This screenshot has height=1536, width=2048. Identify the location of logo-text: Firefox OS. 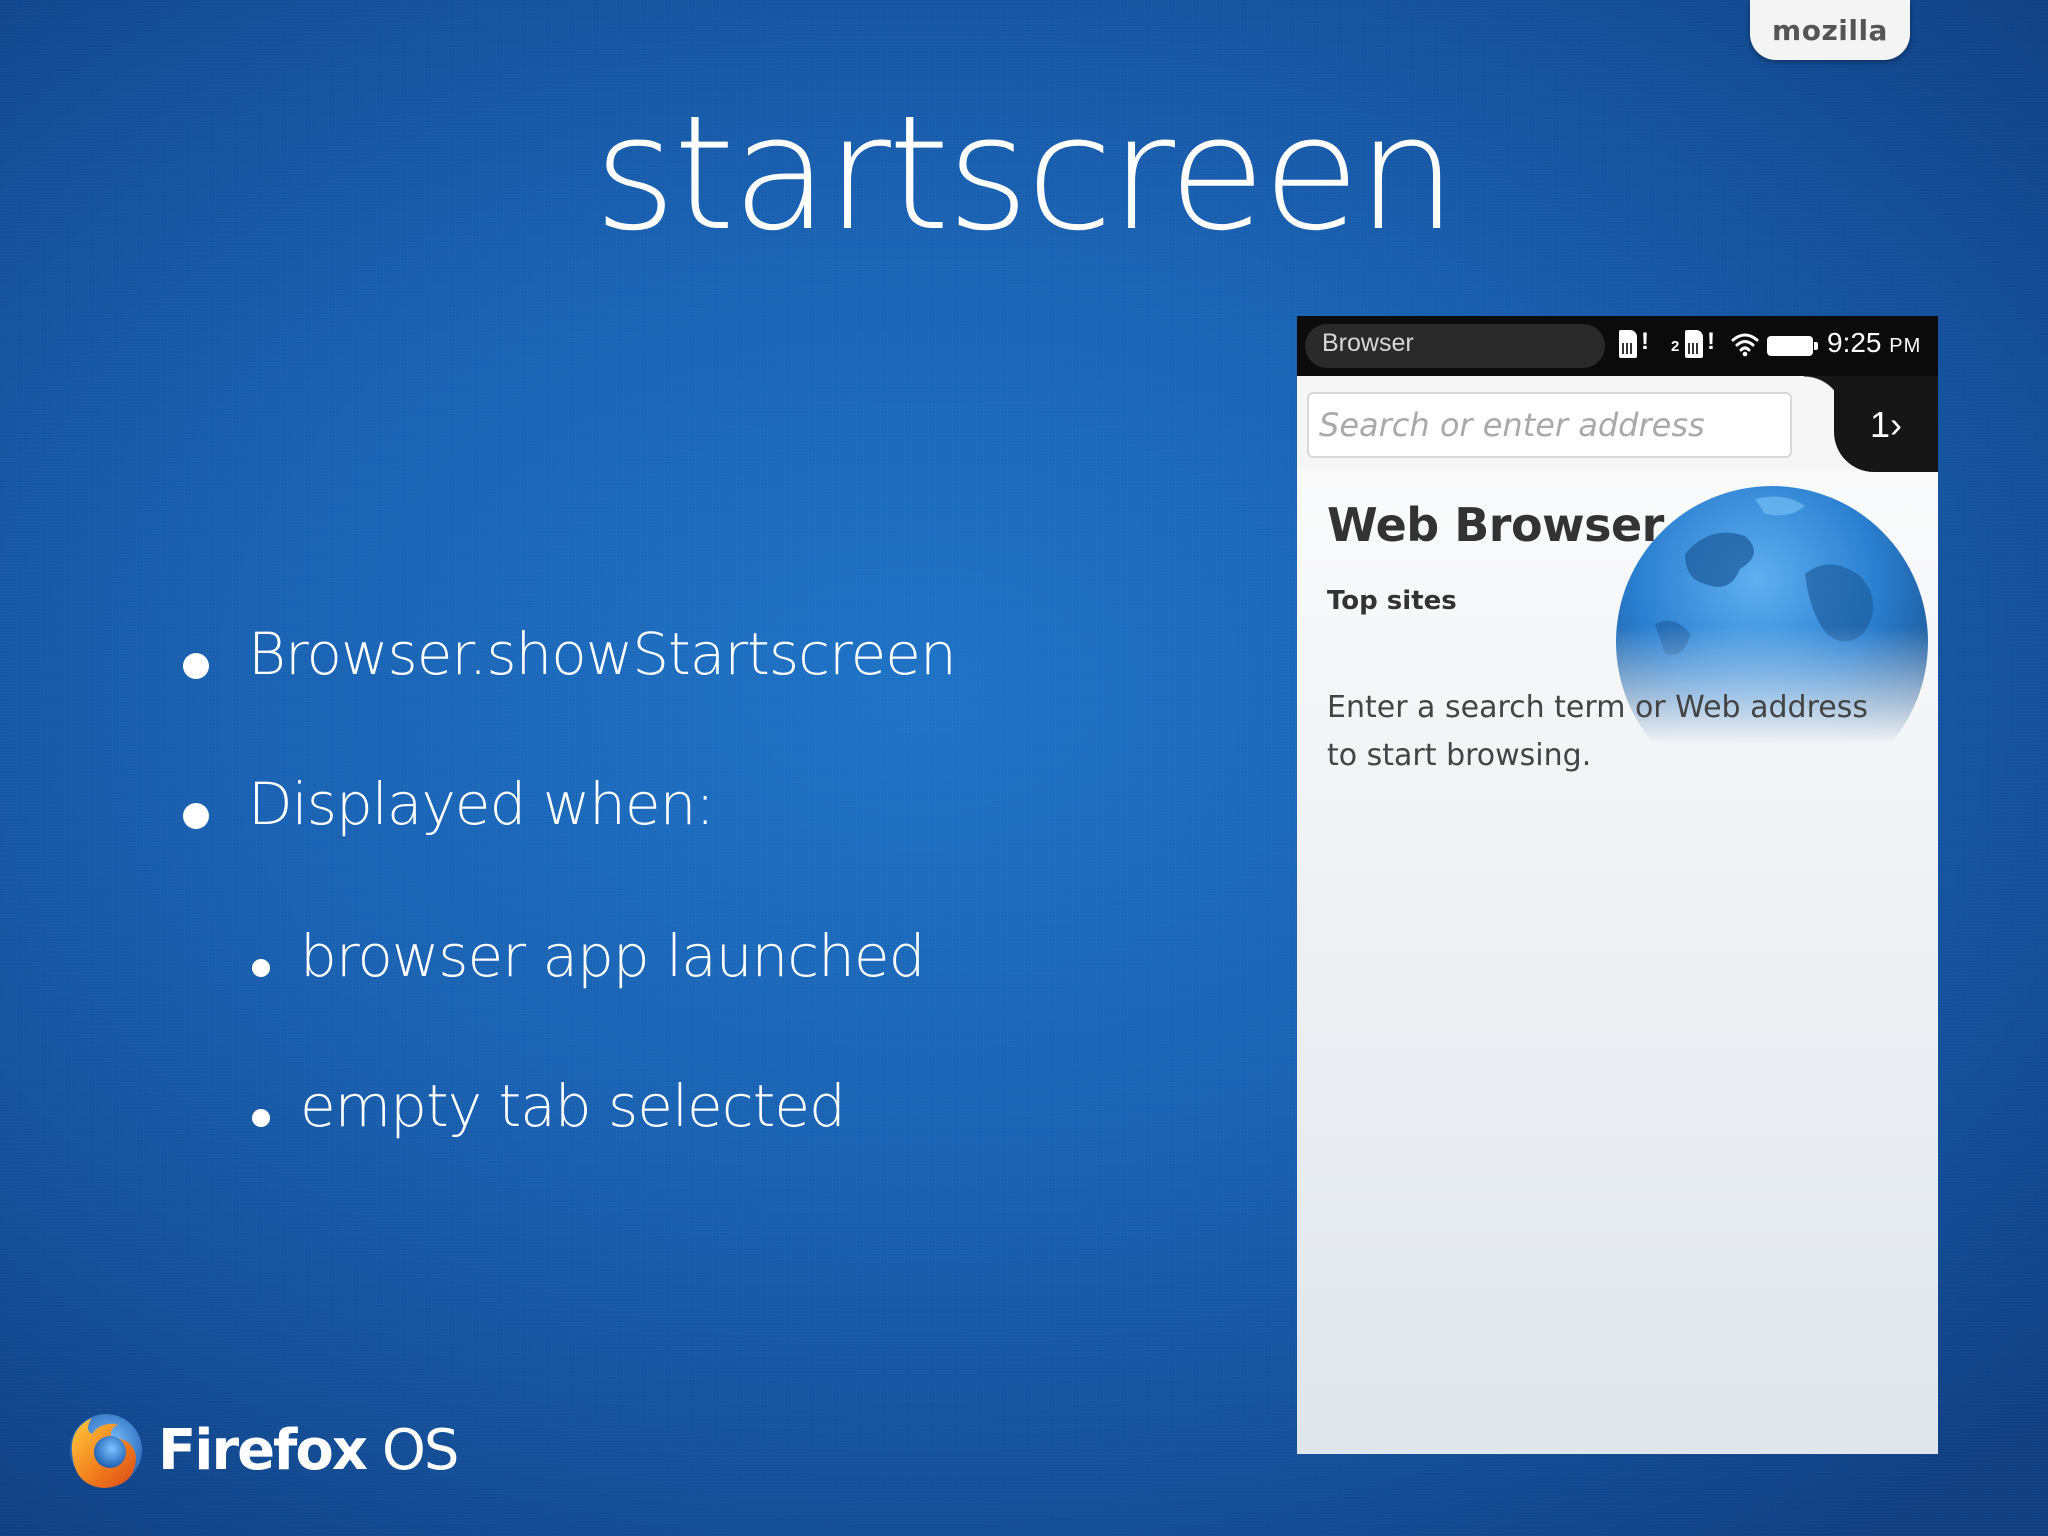
(308, 1450).